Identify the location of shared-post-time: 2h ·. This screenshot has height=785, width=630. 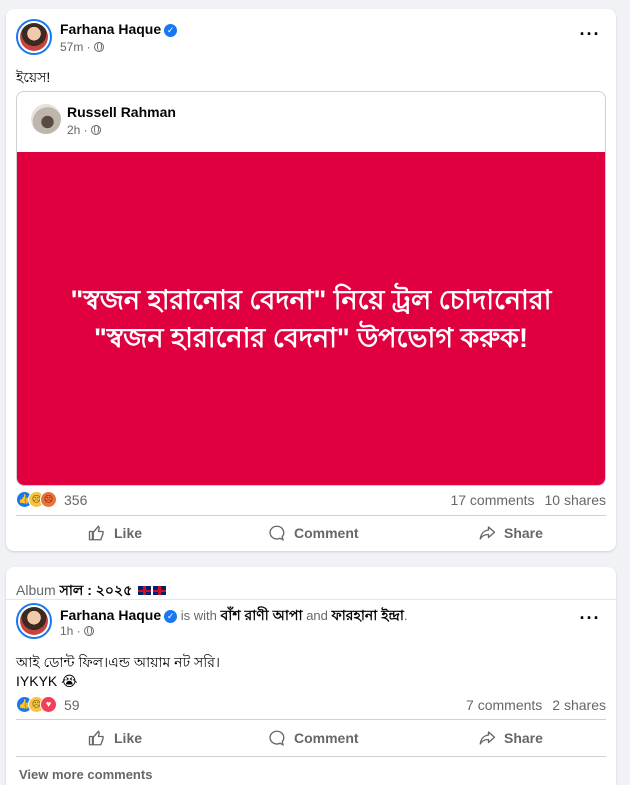
(77, 130).